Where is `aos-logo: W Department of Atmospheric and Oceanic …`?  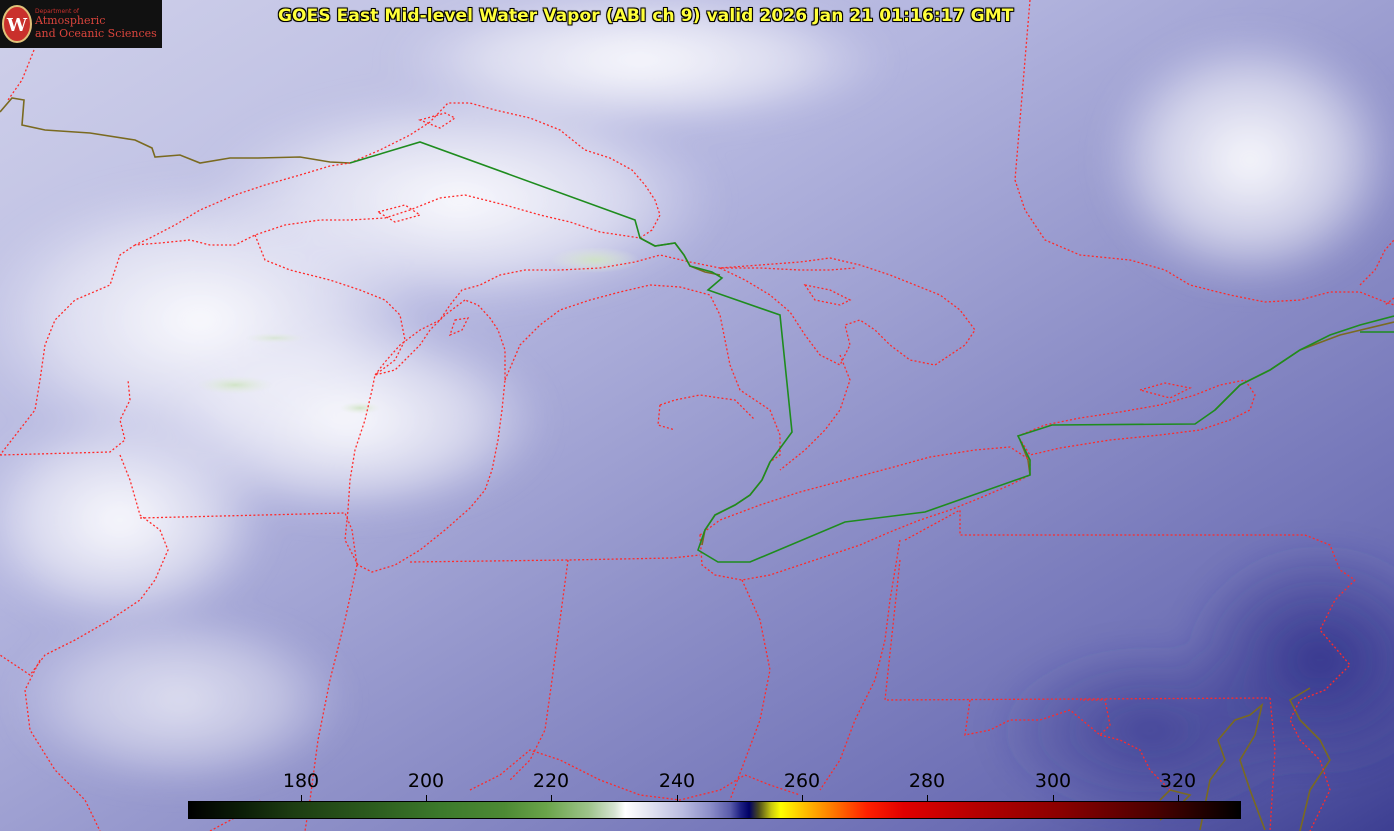 aos-logo: W Department of Atmospheric and Oceanic … is located at coordinates (81, 24).